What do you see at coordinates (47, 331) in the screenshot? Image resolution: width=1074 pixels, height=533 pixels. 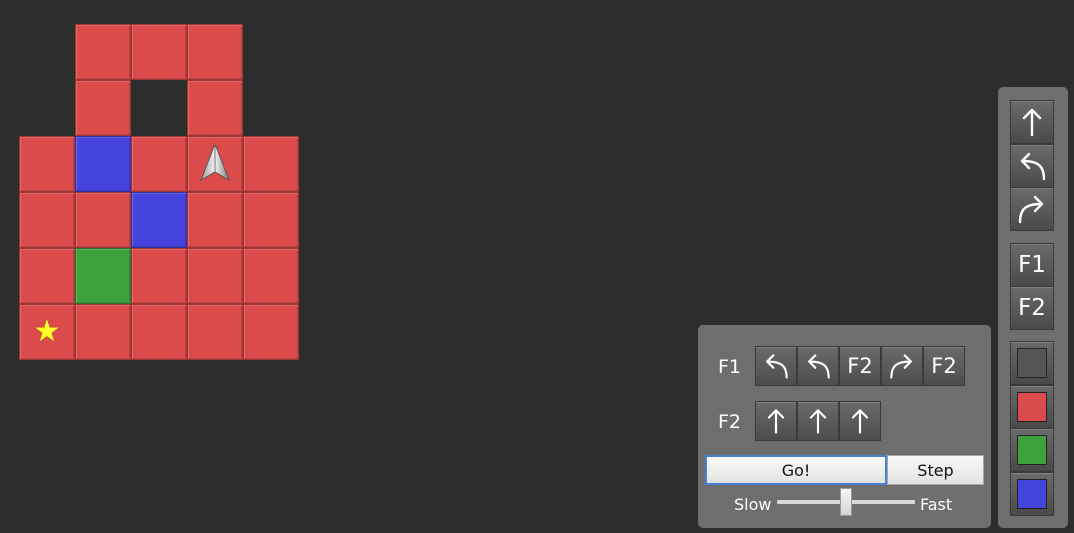 I see `star-icon: ★` at bounding box center [47, 331].